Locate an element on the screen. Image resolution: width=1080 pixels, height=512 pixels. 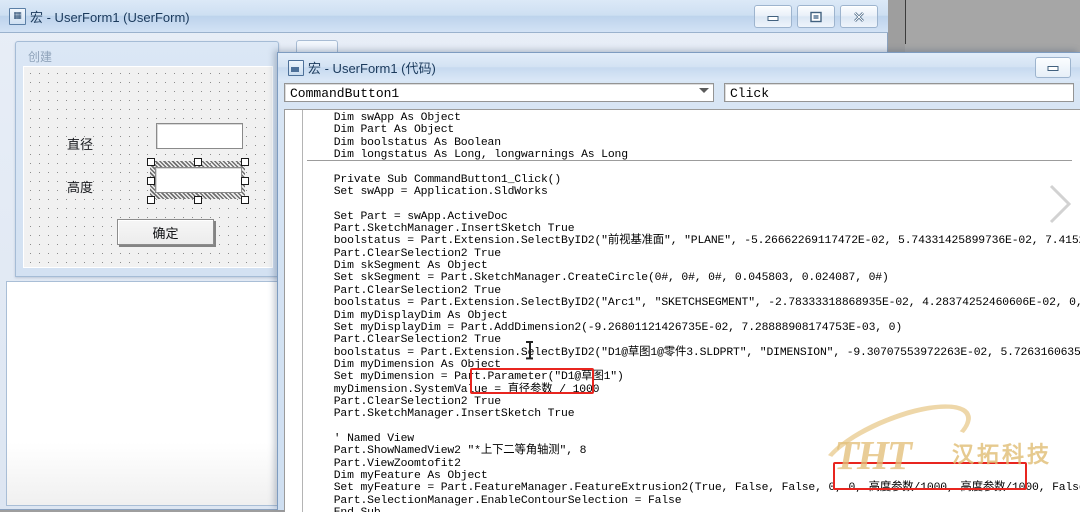
resize-handle-ne is located at coordinates (245, 162).